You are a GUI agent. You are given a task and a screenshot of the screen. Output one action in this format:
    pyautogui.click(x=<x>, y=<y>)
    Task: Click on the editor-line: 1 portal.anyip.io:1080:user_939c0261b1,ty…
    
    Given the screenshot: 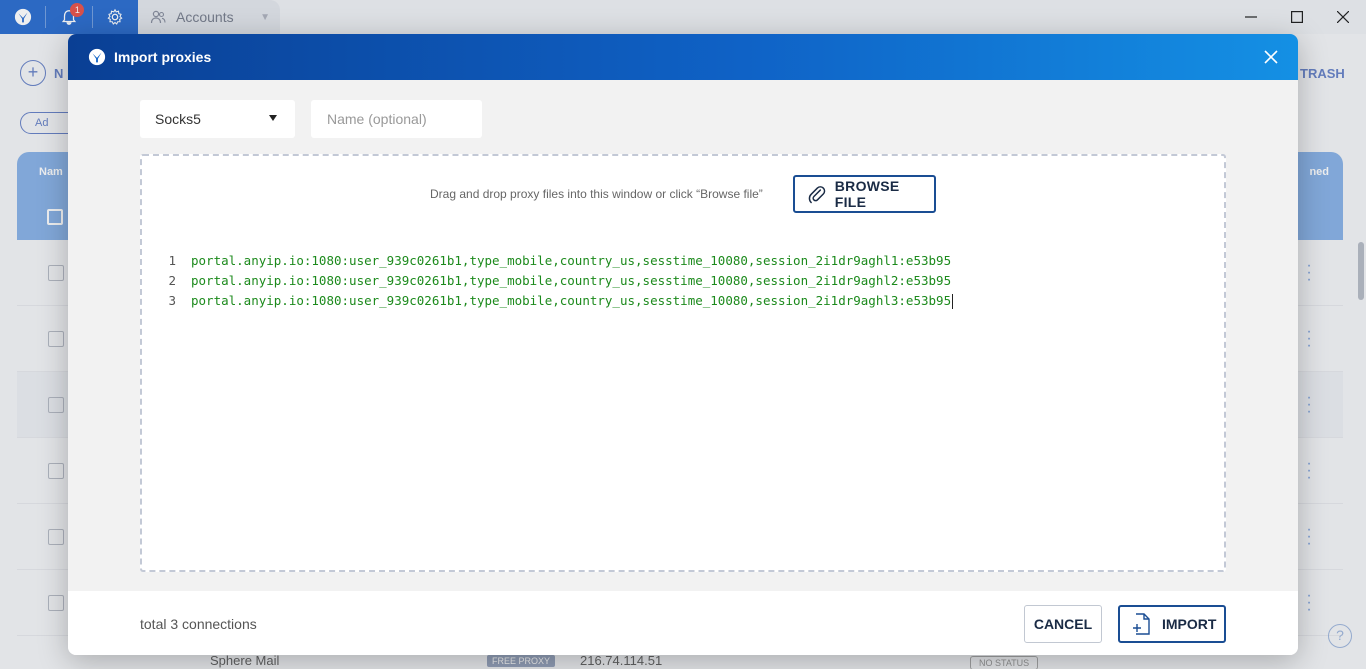 What is the action you would take?
    pyautogui.click(x=682, y=261)
    